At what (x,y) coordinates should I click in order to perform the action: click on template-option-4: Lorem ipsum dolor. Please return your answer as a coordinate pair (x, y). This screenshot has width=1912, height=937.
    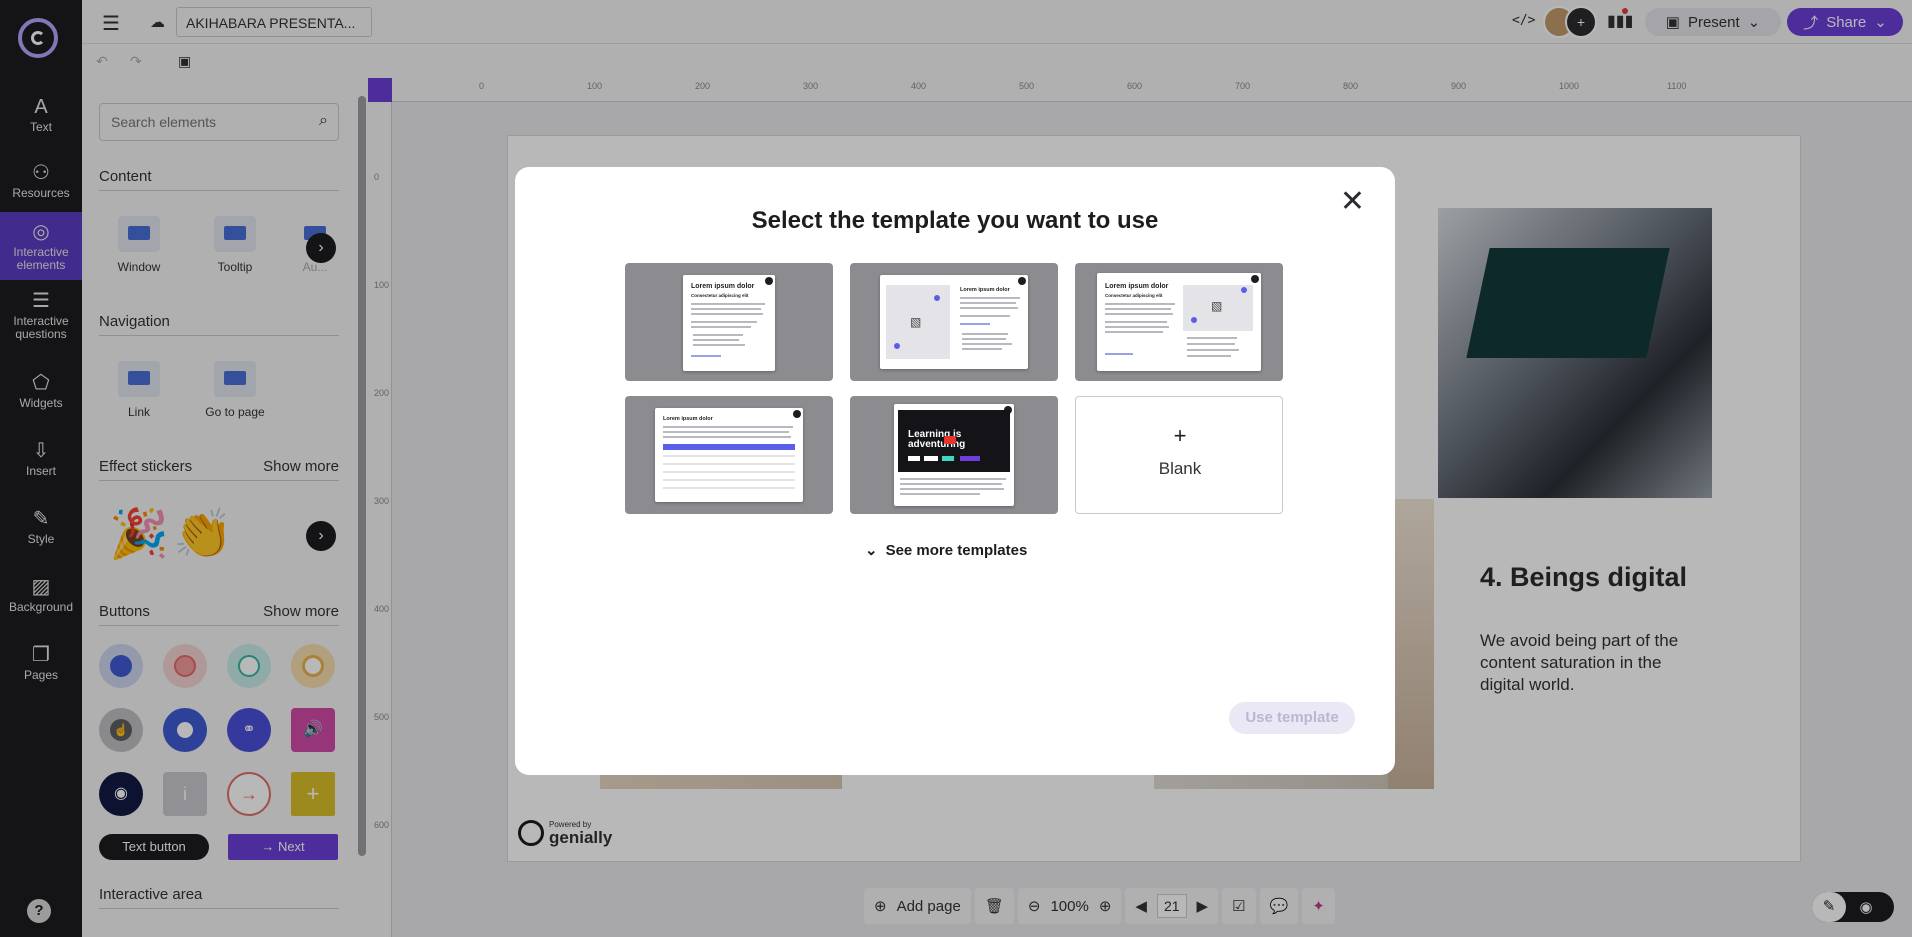
    Looking at the image, I should click on (729, 455).